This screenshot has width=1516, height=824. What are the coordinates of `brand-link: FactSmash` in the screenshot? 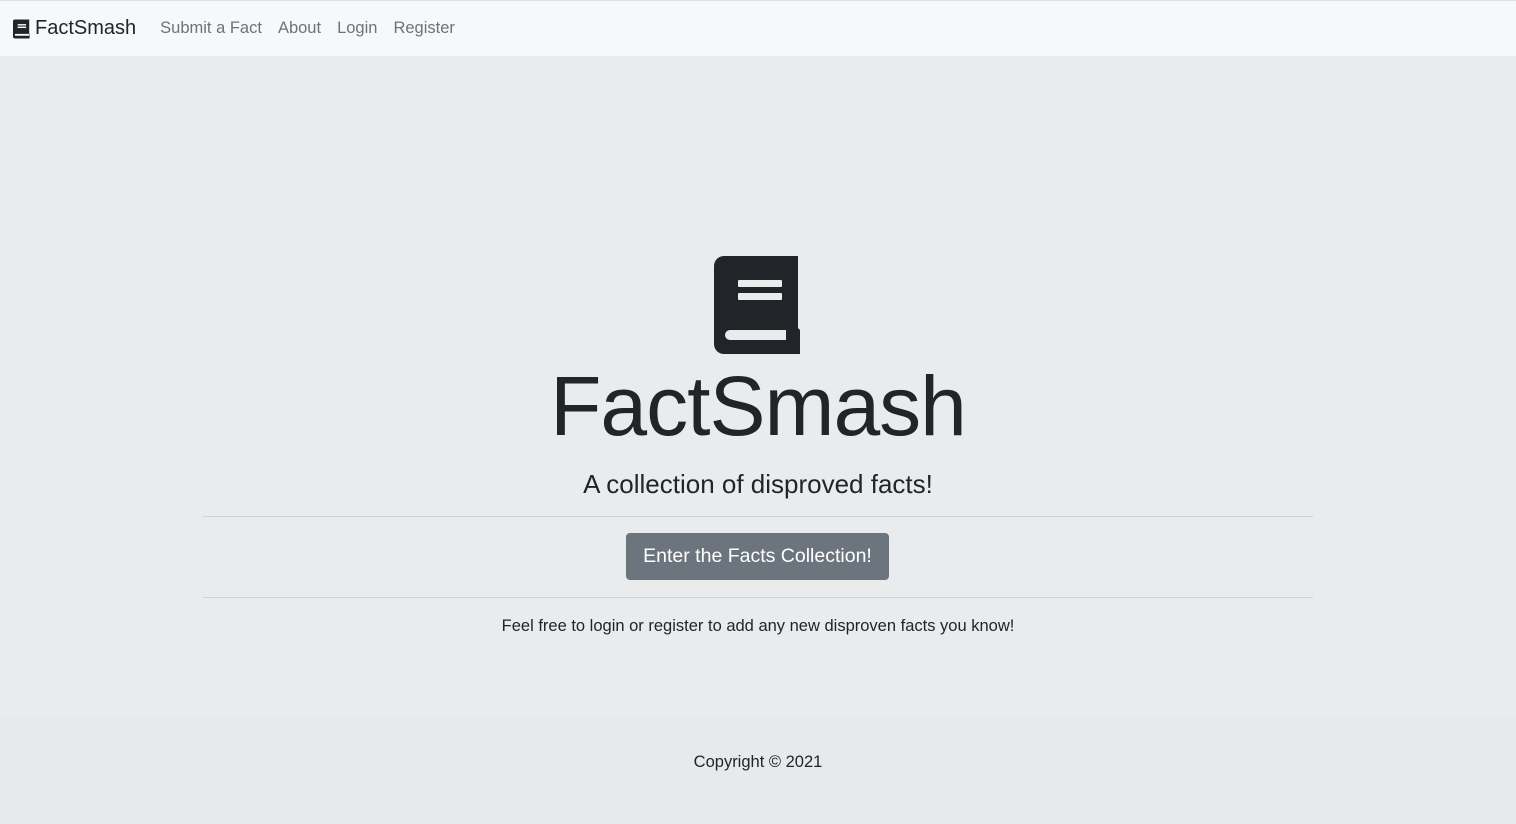 It's located at (74, 28).